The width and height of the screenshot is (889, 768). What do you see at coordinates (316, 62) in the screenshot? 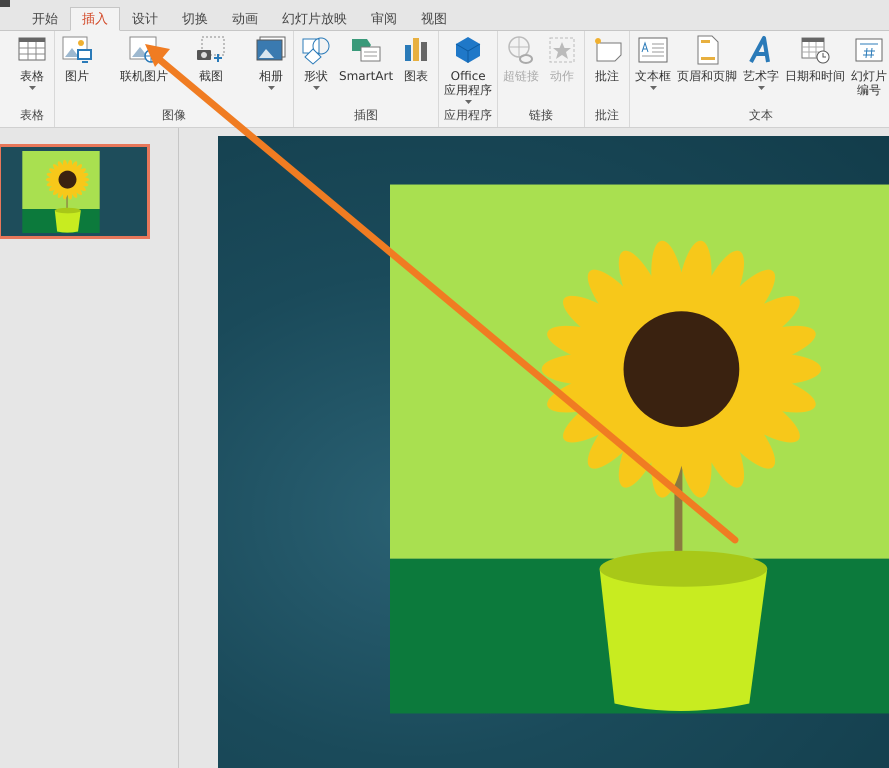
I see `ribbon-button: 形状` at bounding box center [316, 62].